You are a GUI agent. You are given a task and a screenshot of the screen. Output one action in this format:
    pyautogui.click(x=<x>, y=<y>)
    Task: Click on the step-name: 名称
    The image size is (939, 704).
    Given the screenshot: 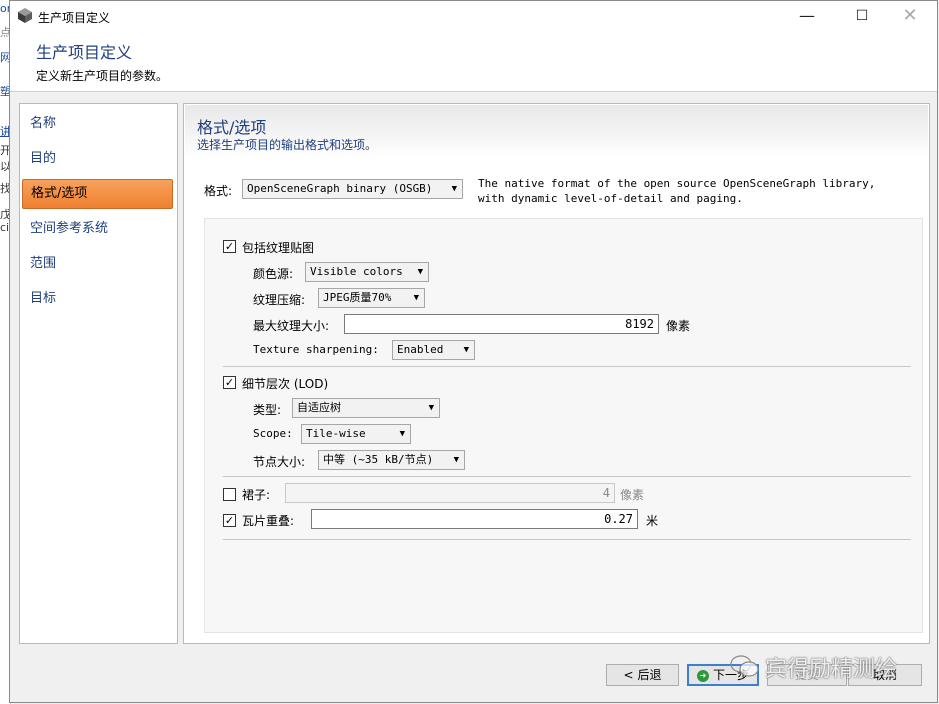 What is the action you would take?
    pyautogui.click(x=97, y=124)
    